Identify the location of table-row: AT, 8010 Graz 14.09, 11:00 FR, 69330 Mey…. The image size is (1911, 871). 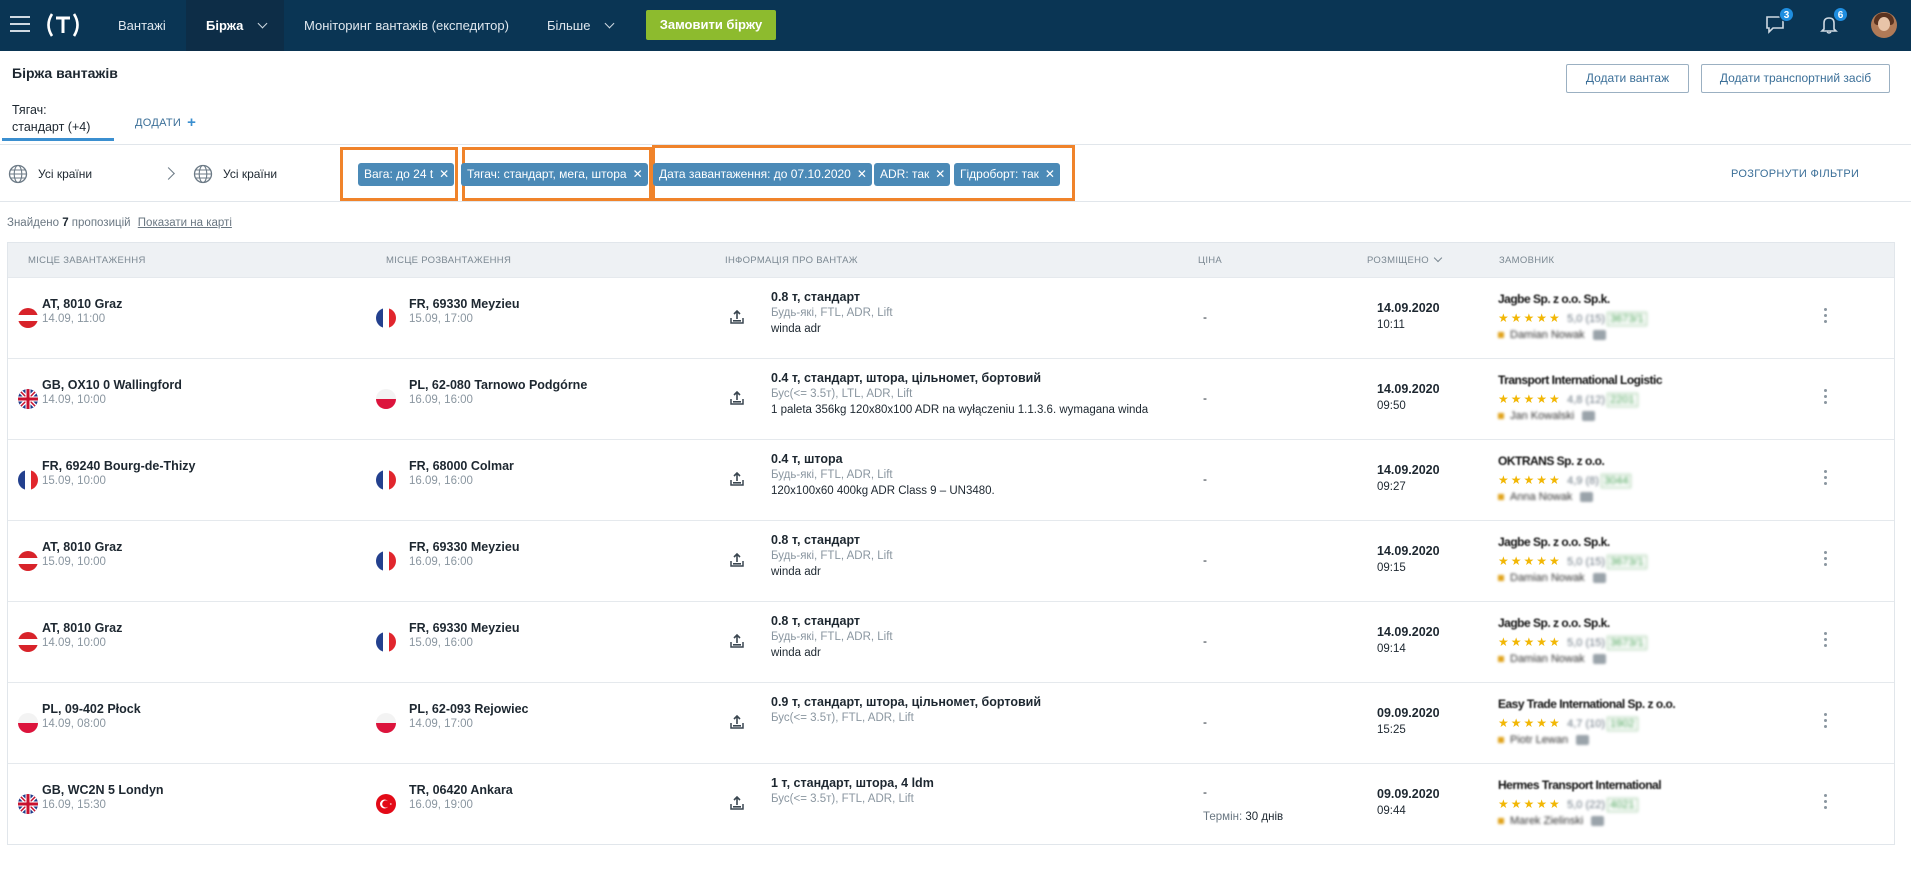
(951, 317).